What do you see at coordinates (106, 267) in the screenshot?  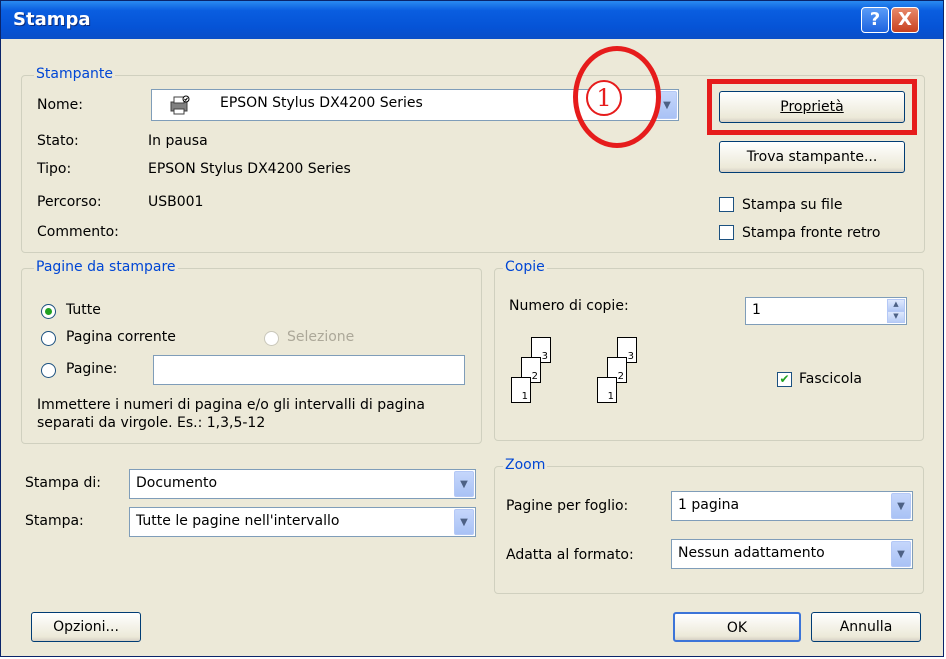 I see `pages-group-label: Pagine da stampare` at bounding box center [106, 267].